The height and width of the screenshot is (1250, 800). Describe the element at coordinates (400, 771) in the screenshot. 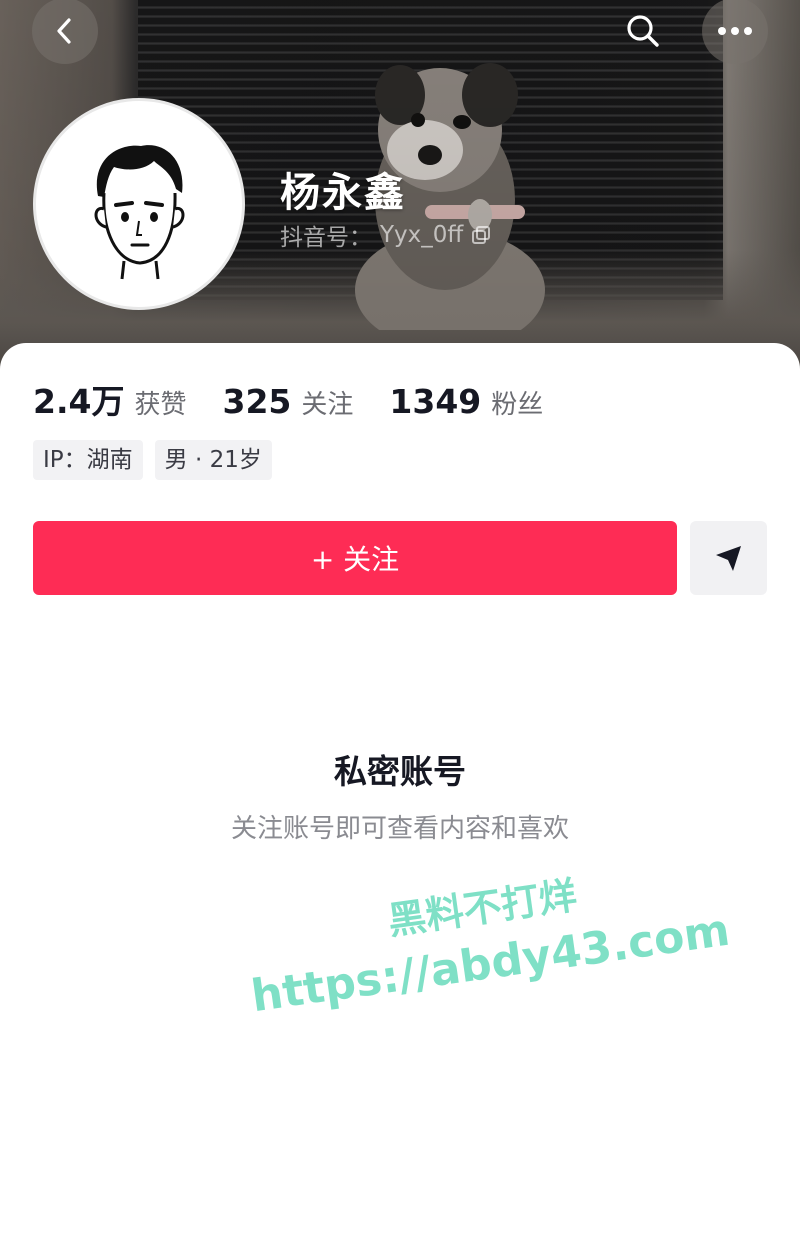

I see `private-account-title: 私密账号` at that location.